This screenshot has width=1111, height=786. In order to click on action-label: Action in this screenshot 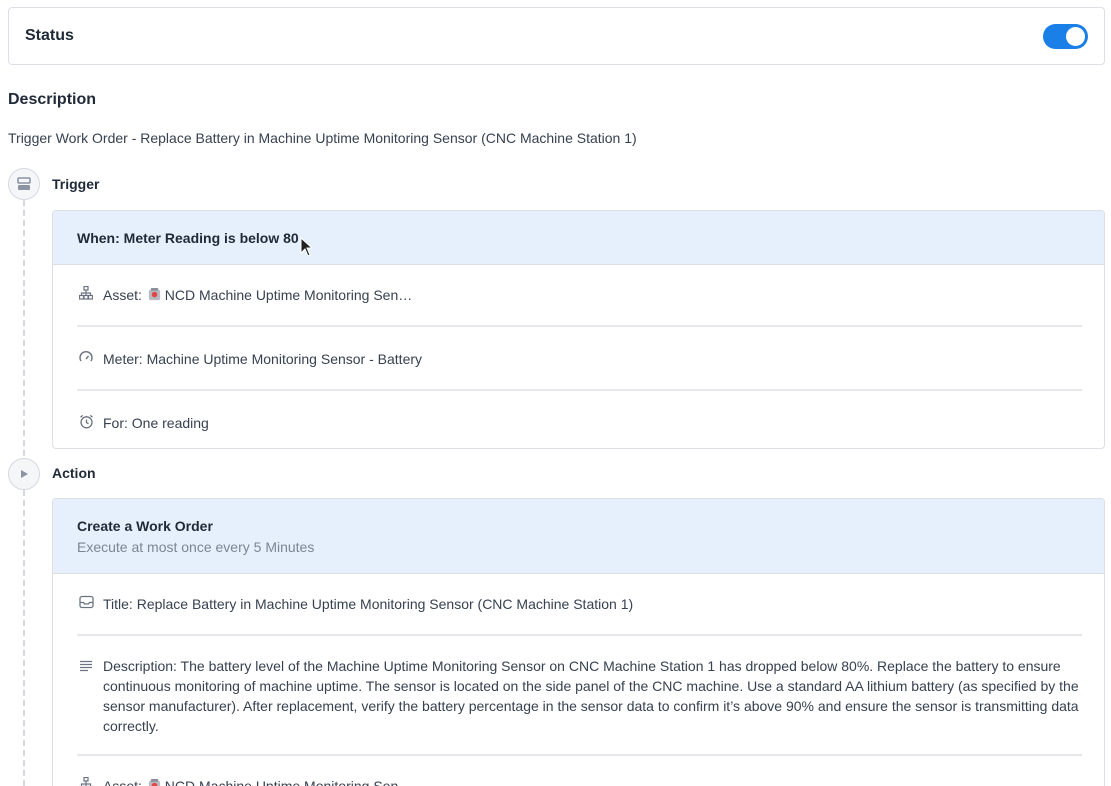, I will do `click(74, 473)`.